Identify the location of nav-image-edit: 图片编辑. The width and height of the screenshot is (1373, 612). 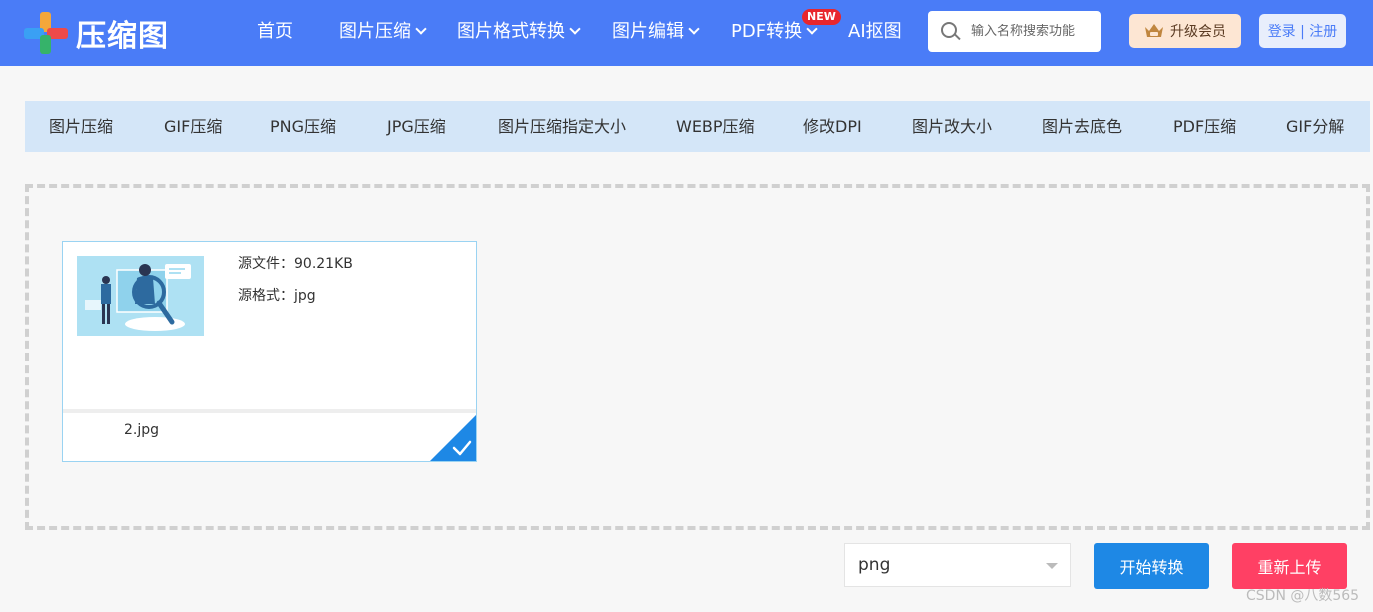
(656, 32).